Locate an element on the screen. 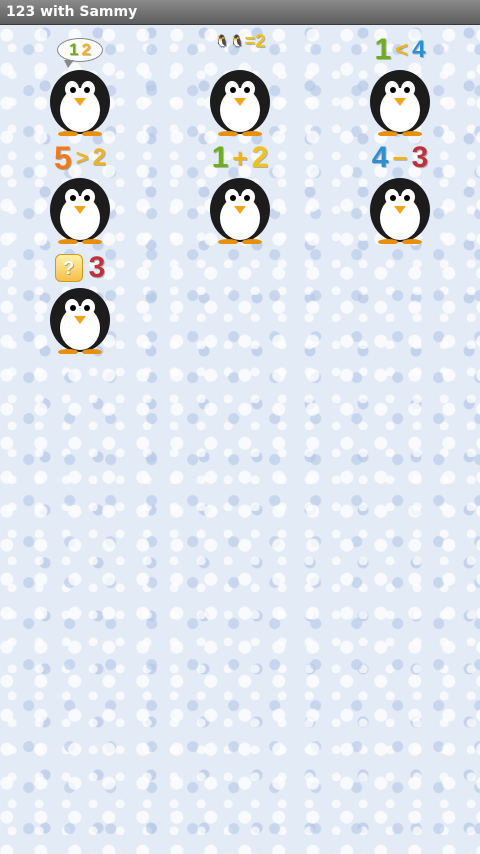 This screenshot has height=854, width=480. number-a: 4 is located at coordinates (380, 157).